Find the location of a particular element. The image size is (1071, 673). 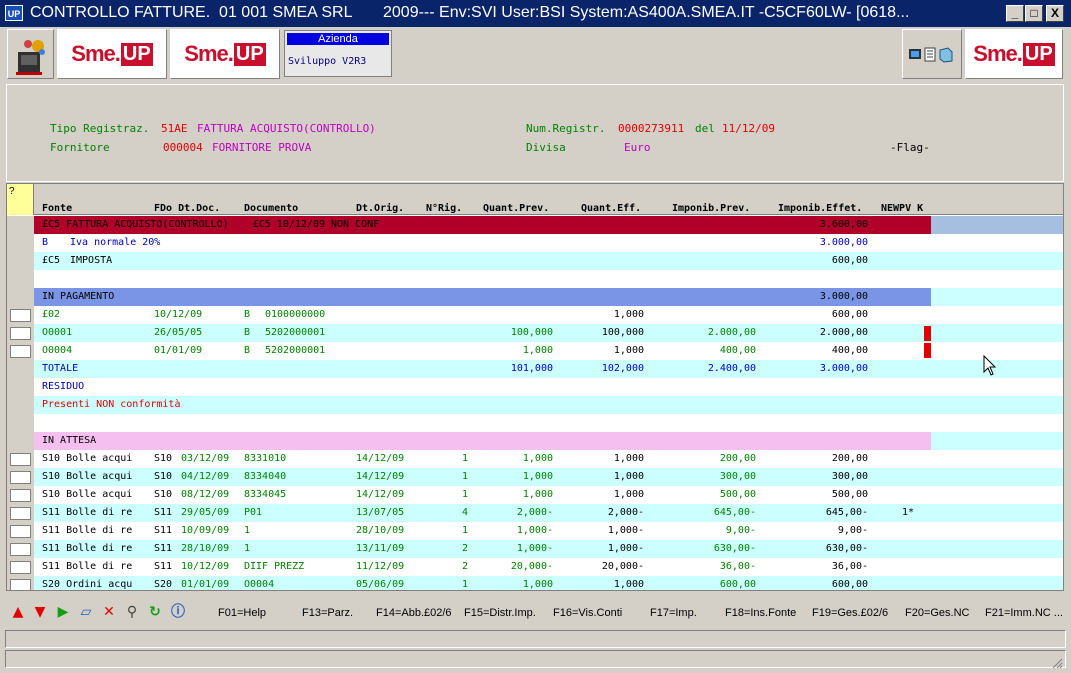

tipo-code: 51AE is located at coordinates (174, 128).